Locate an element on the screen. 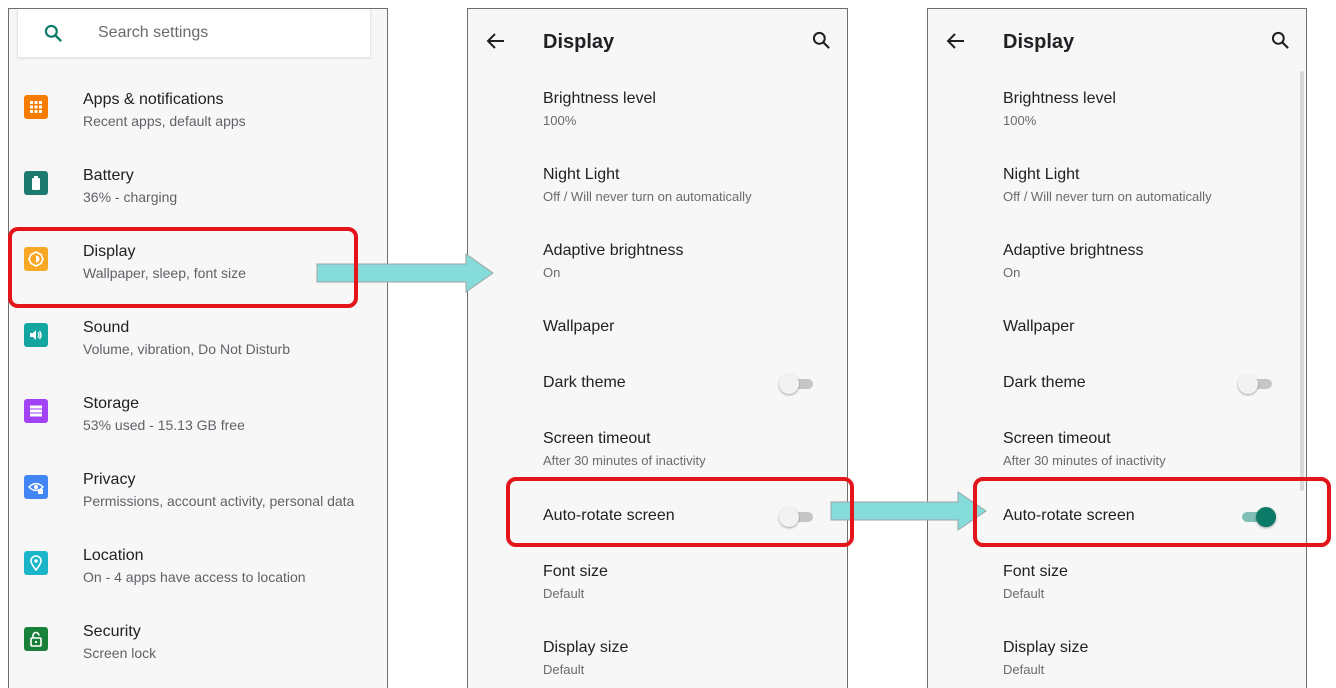  search-bar: Search settings is located at coordinates (194, 33).